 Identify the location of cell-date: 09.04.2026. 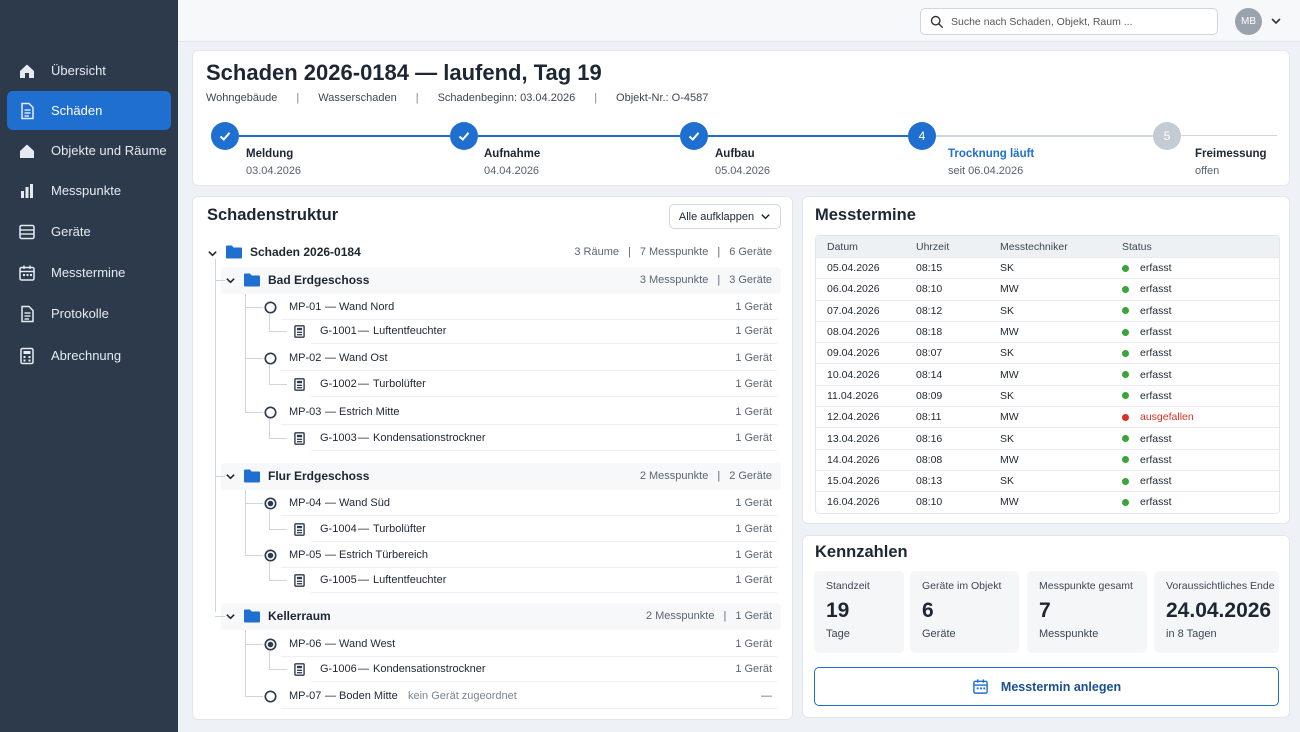
(853, 353).